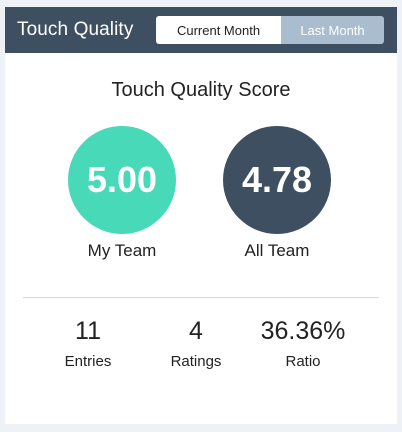 The image size is (402, 432). I want to click on all-team-score-value: 4.78, so click(277, 179).